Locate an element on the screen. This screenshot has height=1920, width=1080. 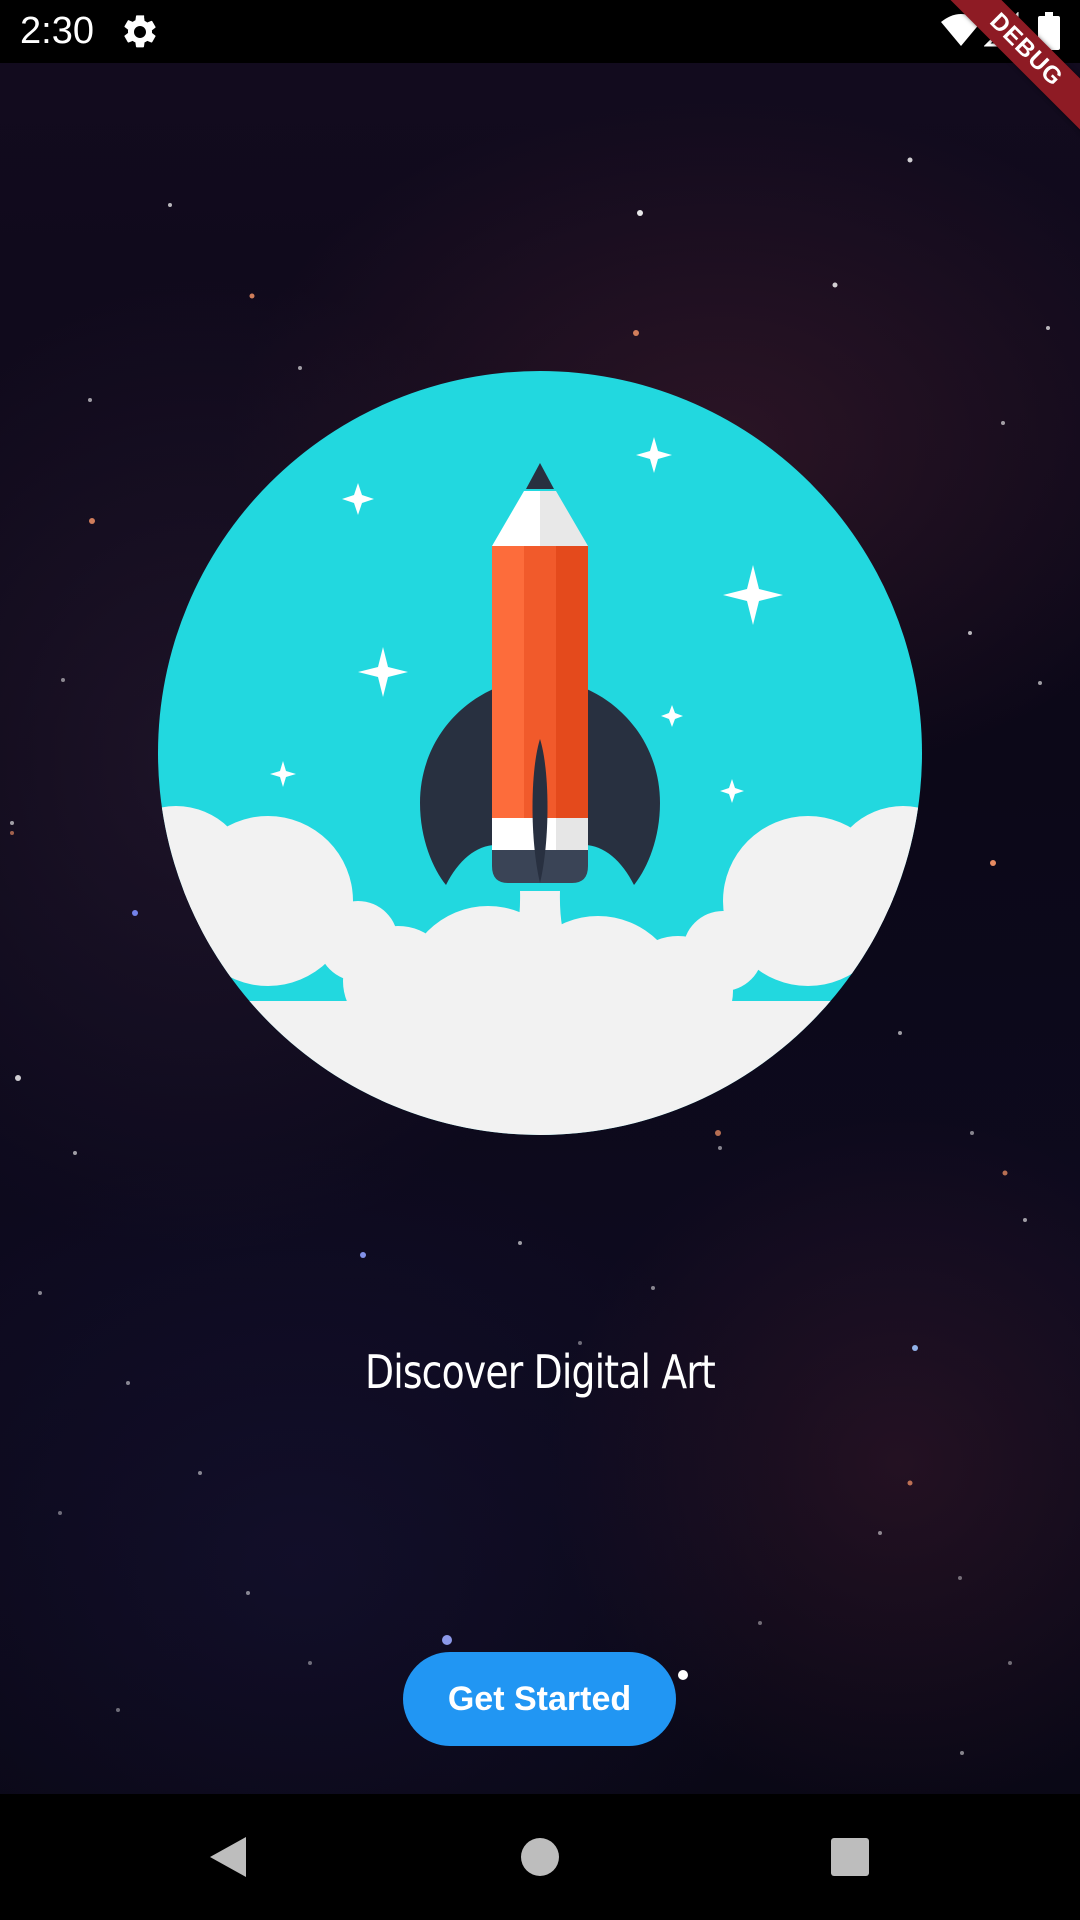
recents-icon is located at coordinates (850, 1857).